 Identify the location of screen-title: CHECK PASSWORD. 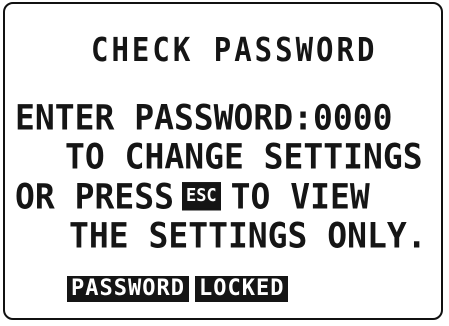
(234, 49).